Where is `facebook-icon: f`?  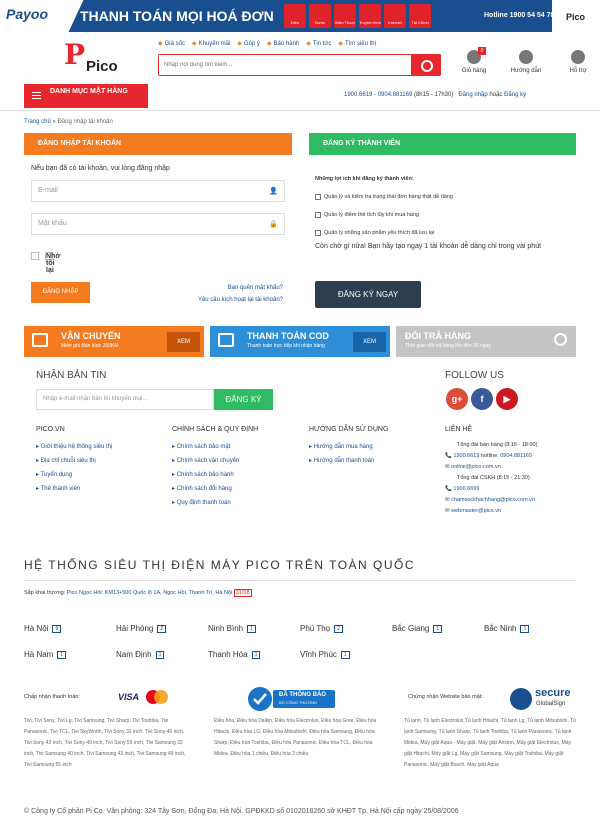 facebook-icon: f is located at coordinates (482, 399).